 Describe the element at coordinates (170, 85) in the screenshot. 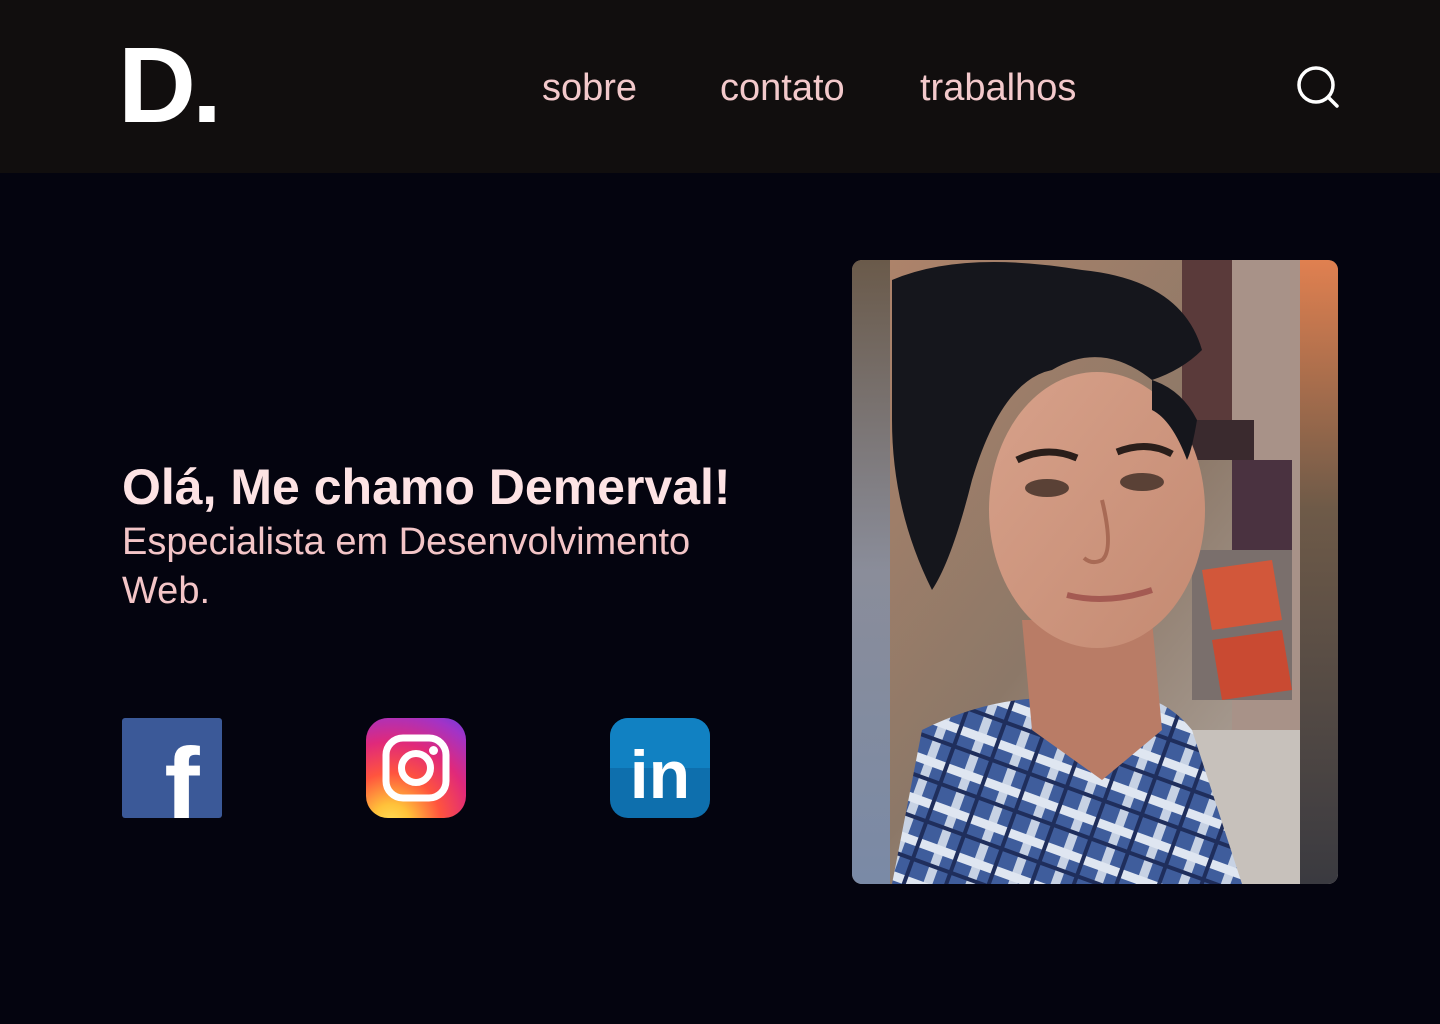

I see `site-logo: D.` at that location.